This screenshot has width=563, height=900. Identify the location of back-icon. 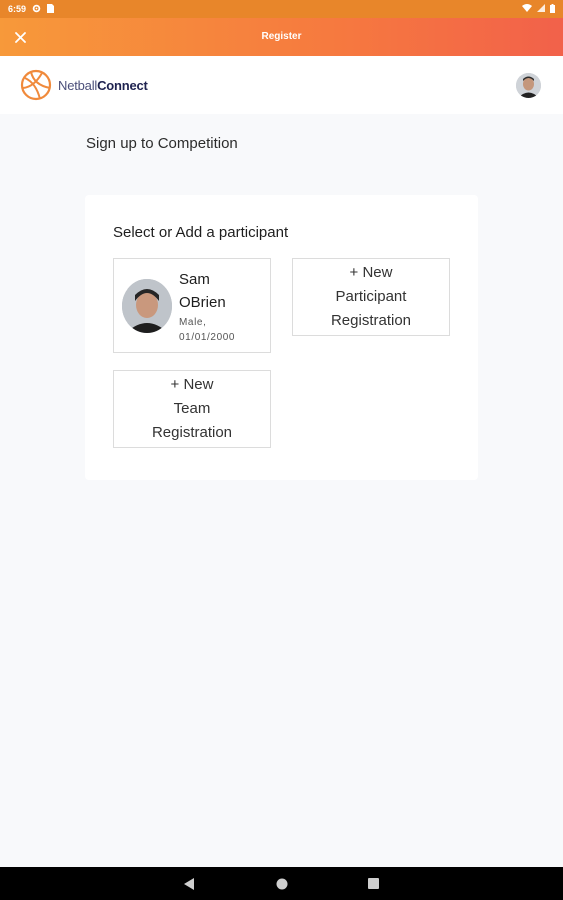
(189, 883).